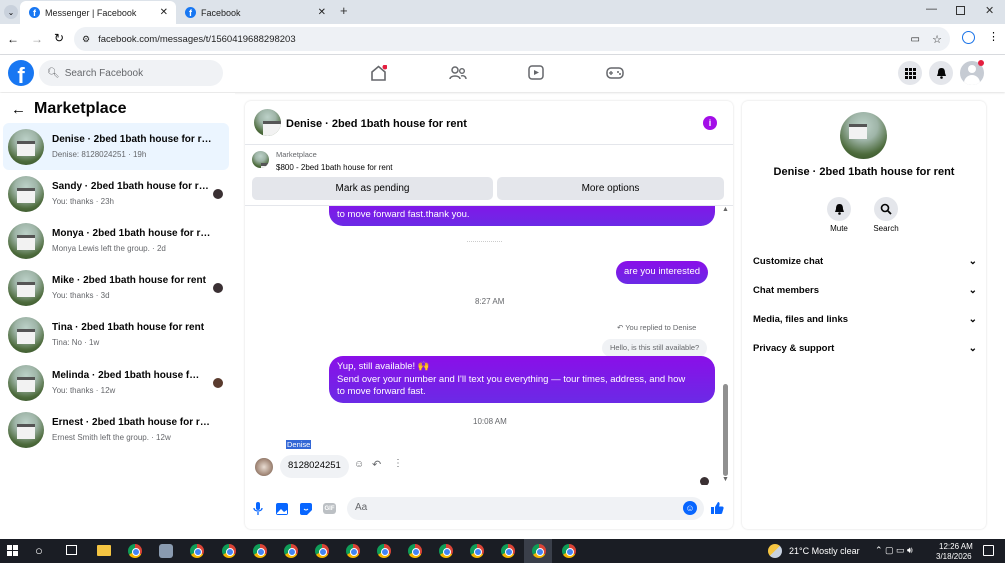 Image resolution: width=1005 pixels, height=563 pixels. What do you see at coordinates (931, 9) in the screenshot?
I see `minimize-window-button: —` at bounding box center [931, 9].